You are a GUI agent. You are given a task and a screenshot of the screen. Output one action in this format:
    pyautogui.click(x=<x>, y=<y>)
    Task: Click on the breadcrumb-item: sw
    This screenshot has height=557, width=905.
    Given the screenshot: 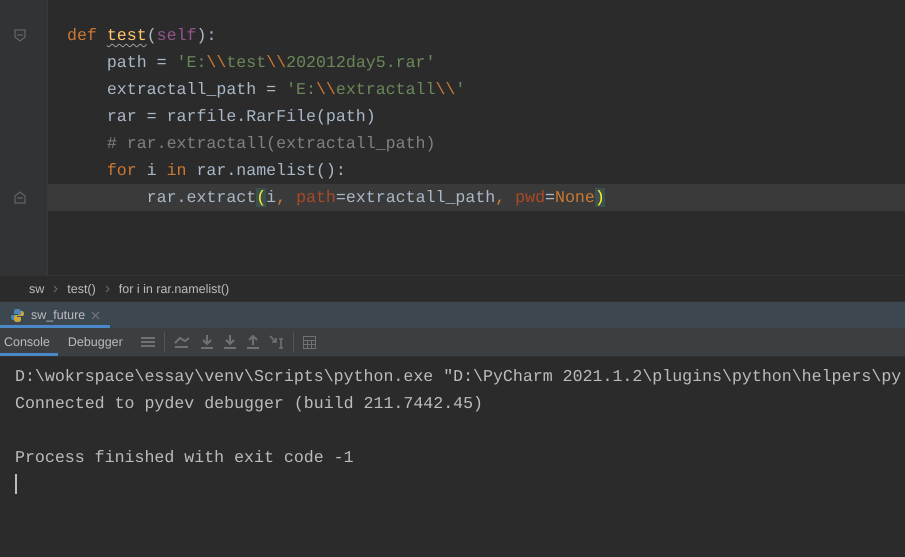 What is the action you would take?
    pyautogui.click(x=36, y=289)
    